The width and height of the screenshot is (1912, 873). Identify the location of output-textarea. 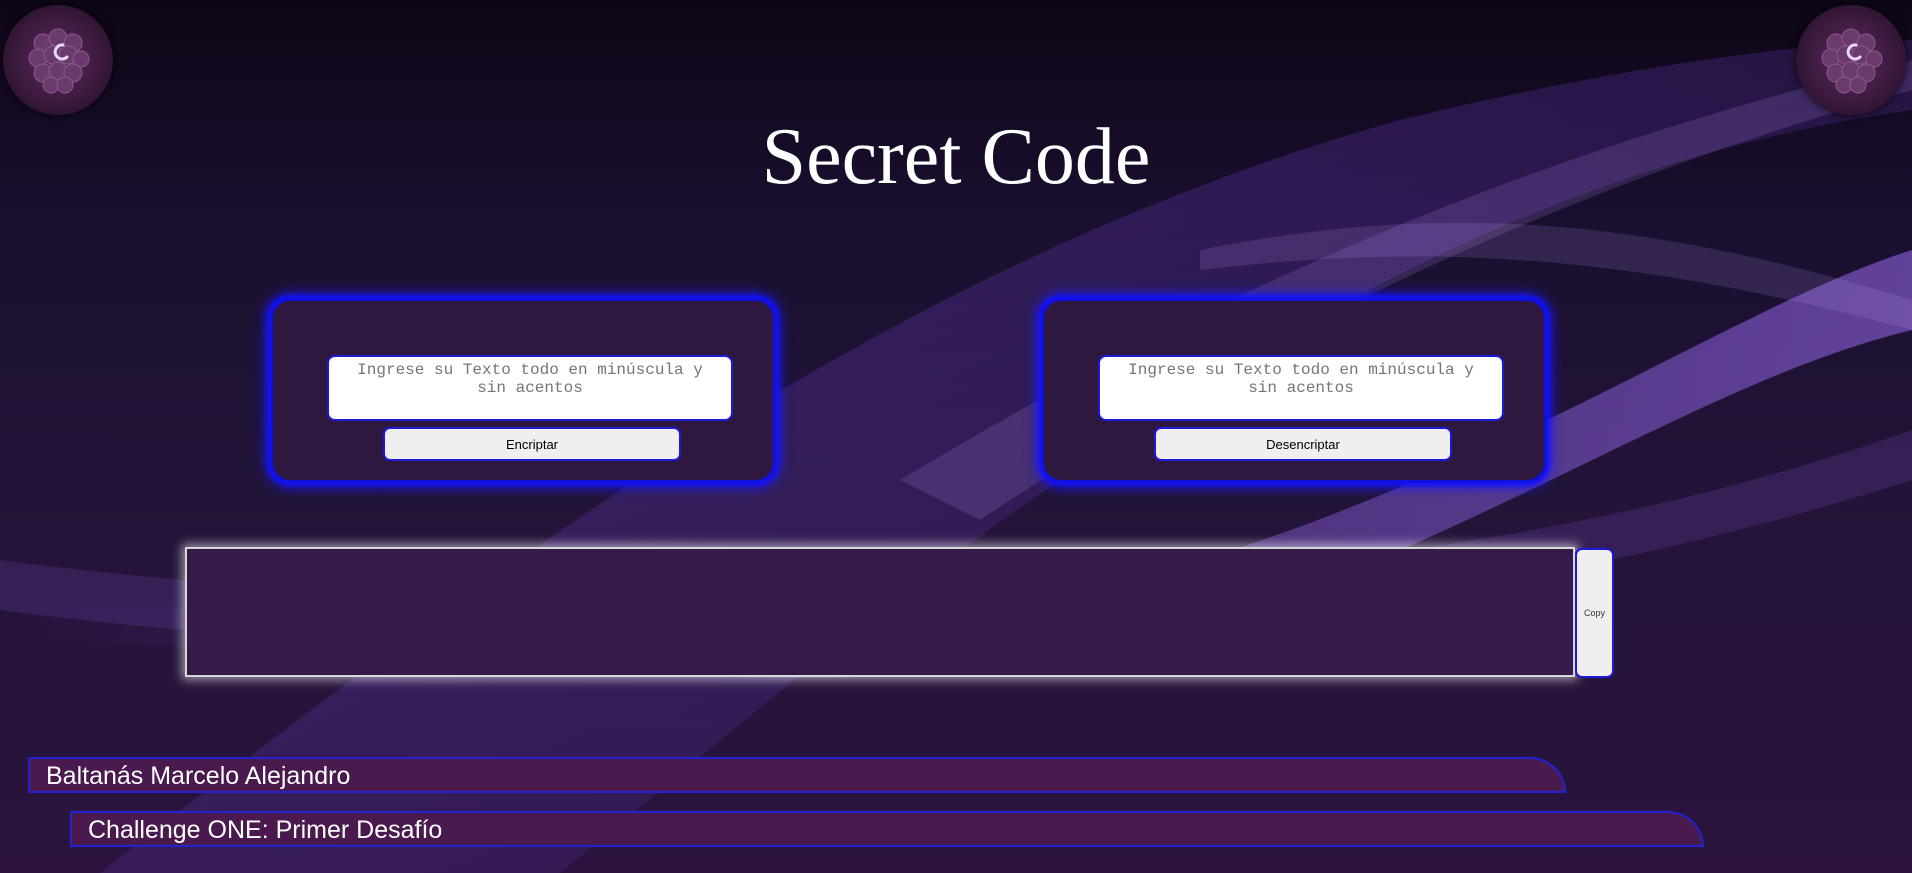
(880, 612).